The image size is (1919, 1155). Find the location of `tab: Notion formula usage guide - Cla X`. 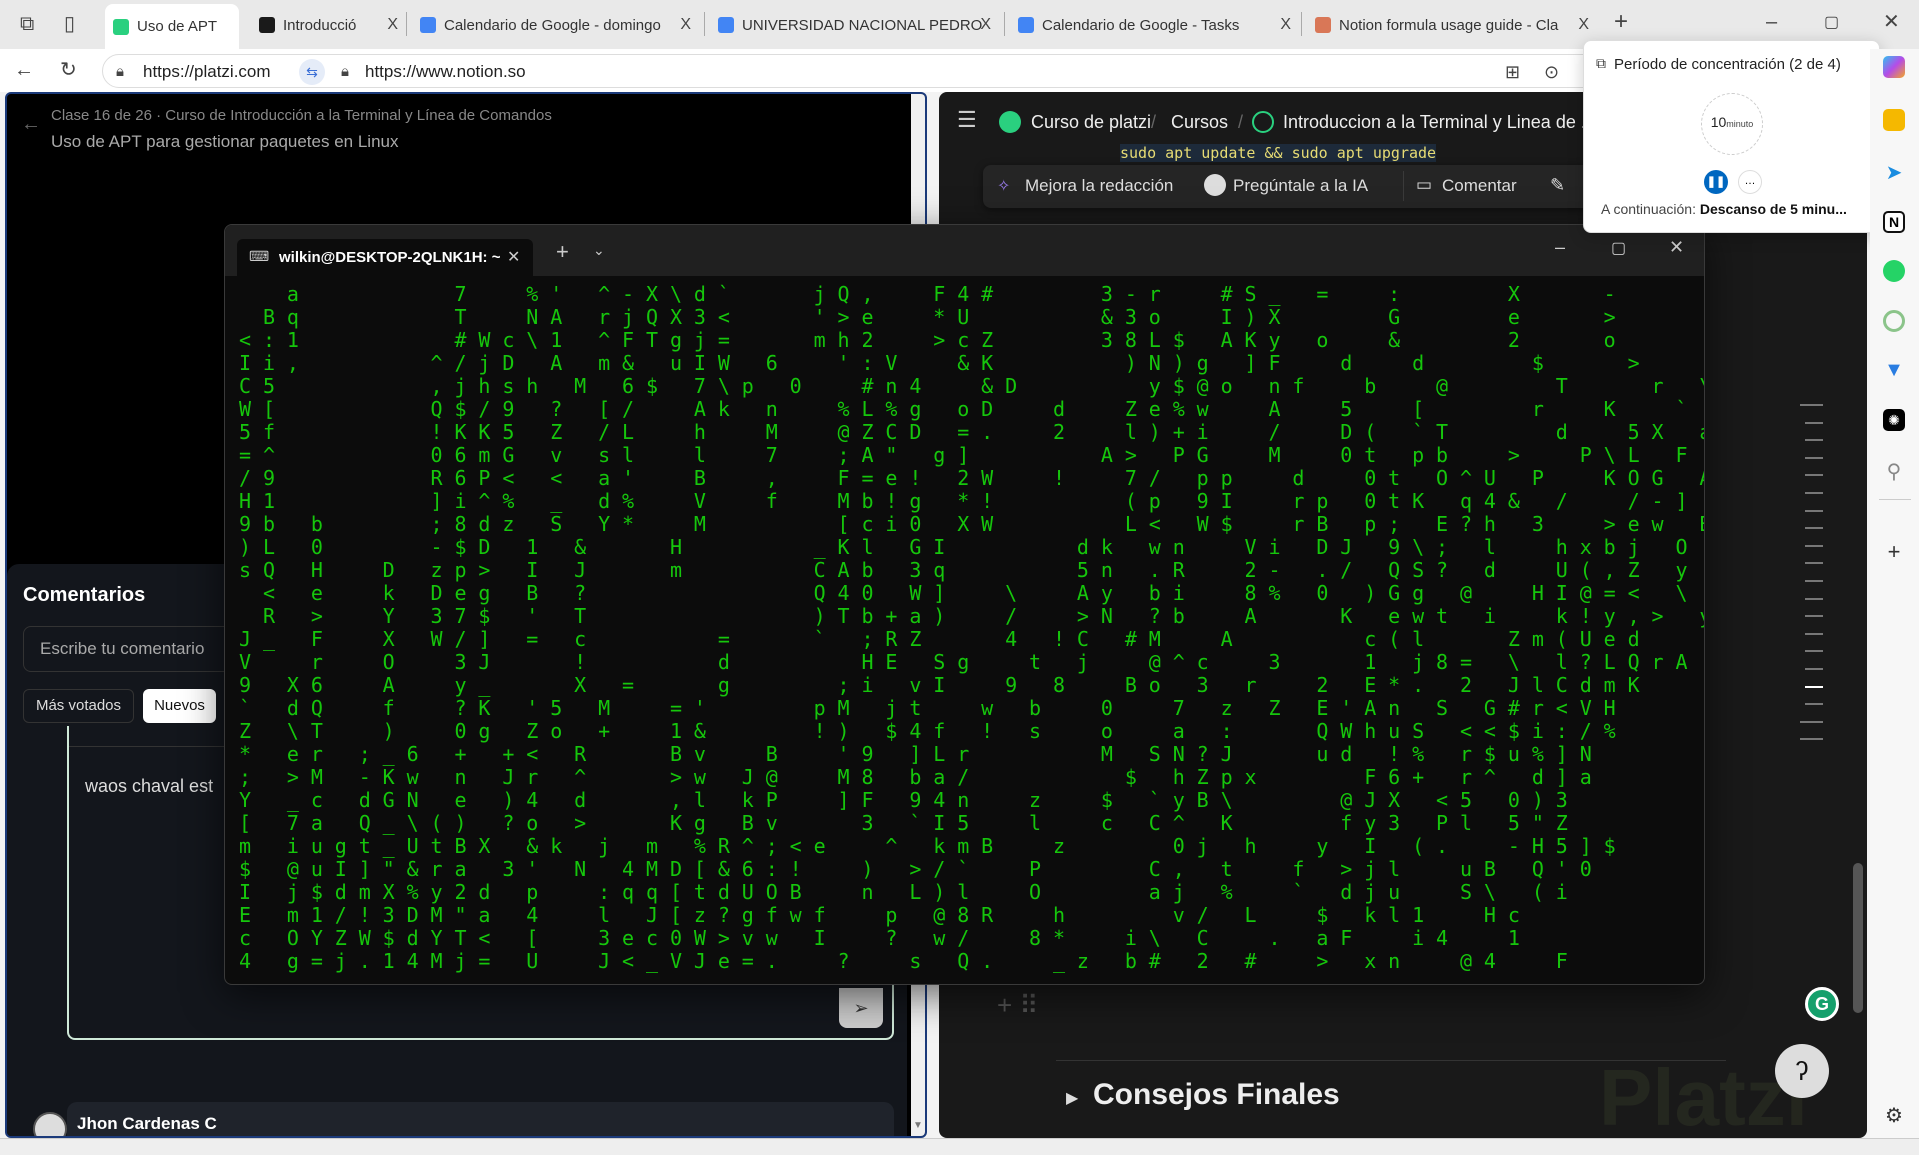

tab: Notion formula usage guide - Cla X is located at coordinates (1451, 25).